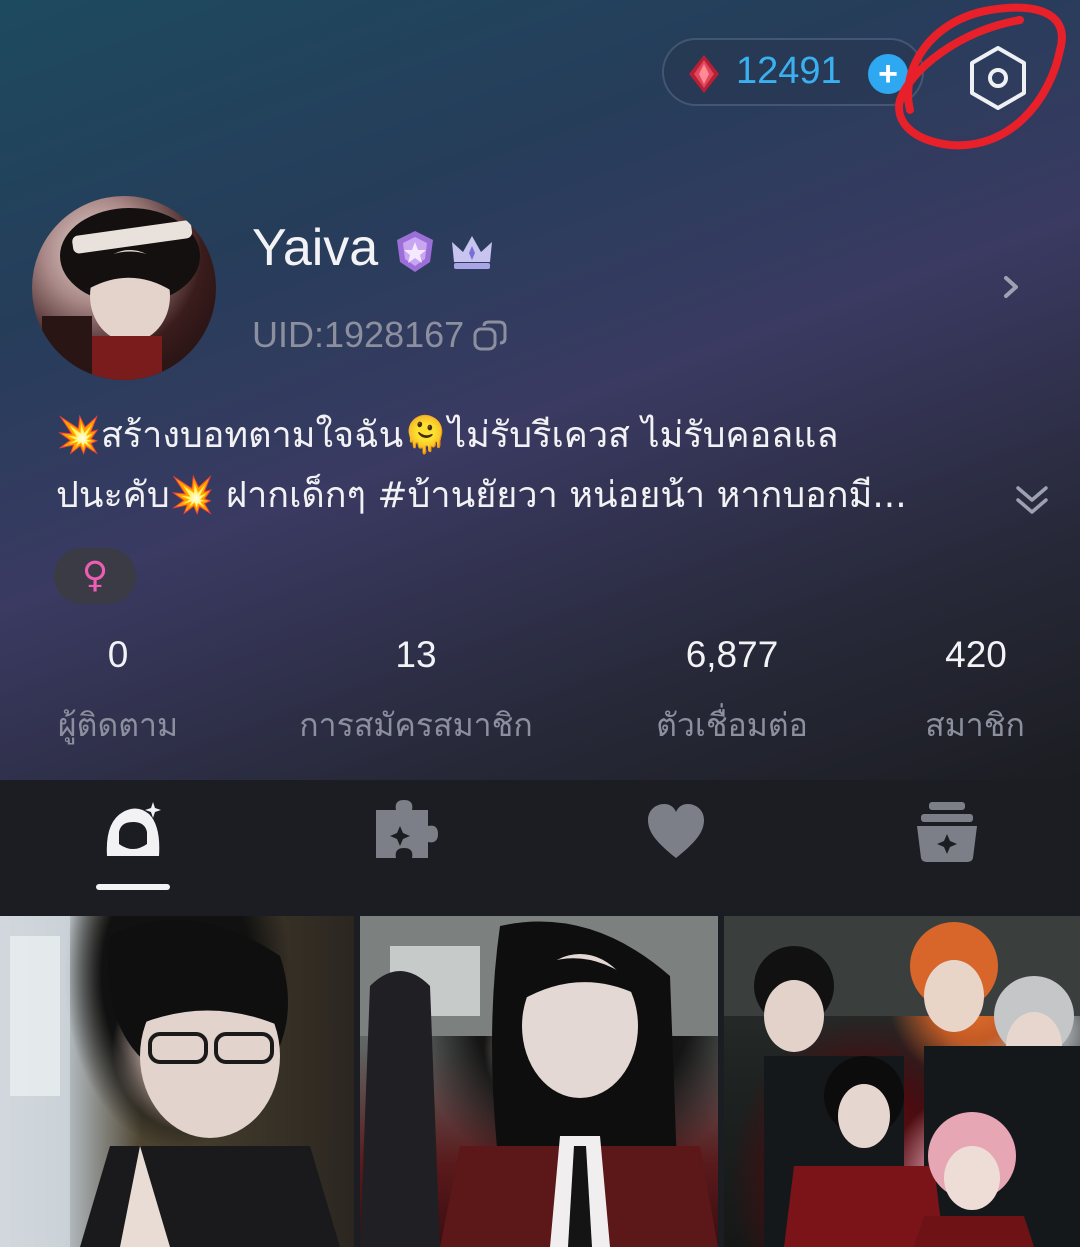 The image size is (1080, 1247). I want to click on stat-subscriptions-value: 13, so click(416, 655).